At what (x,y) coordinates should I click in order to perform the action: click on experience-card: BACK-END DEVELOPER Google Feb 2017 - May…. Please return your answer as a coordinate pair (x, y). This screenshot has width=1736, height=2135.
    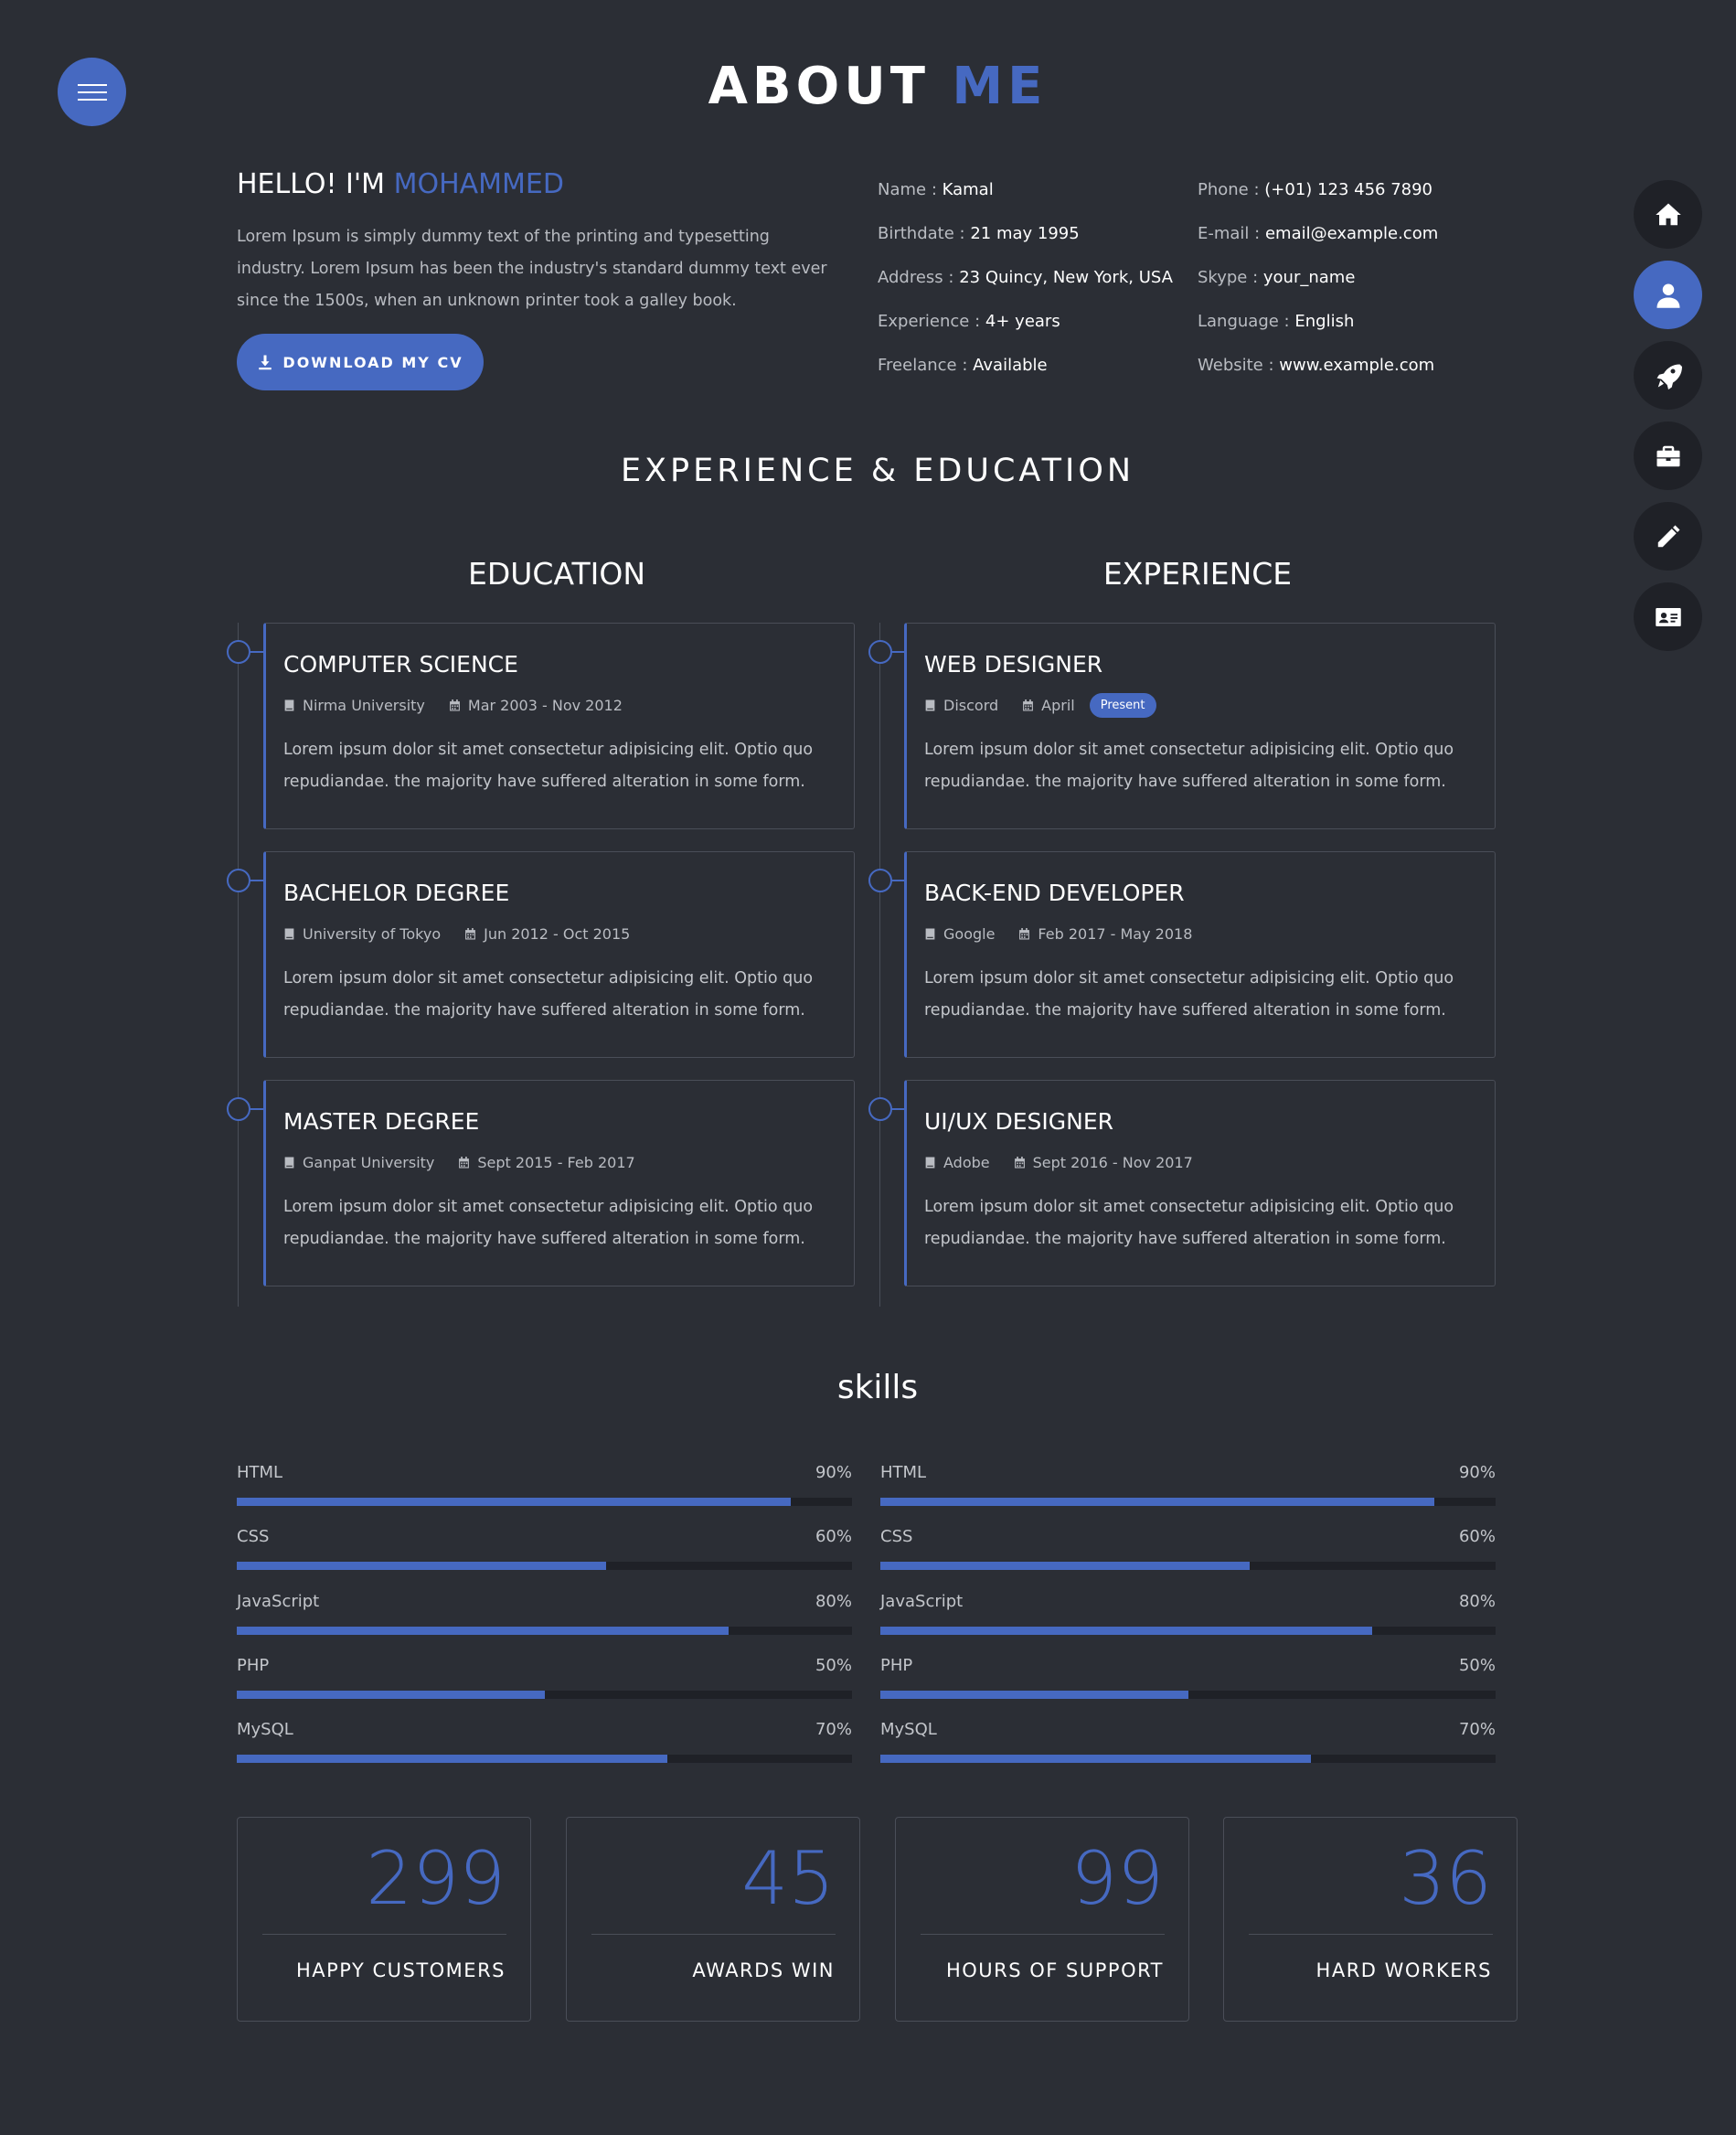
    Looking at the image, I should click on (1200, 954).